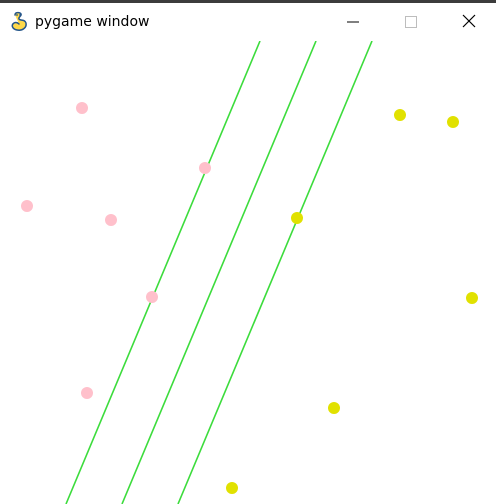 The height and width of the screenshot is (504, 496). I want to click on minimize-icon, so click(353, 22).